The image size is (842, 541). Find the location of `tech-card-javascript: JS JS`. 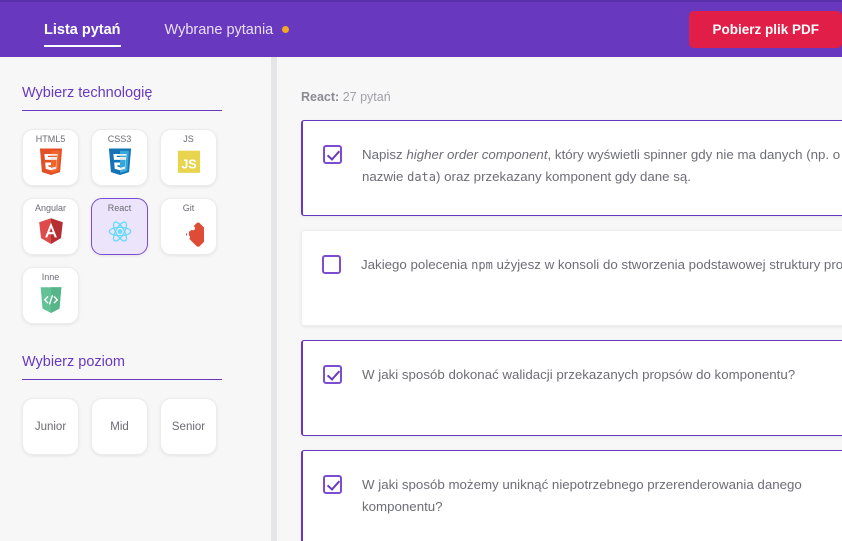

tech-card-javascript: JS JS is located at coordinates (188, 157).